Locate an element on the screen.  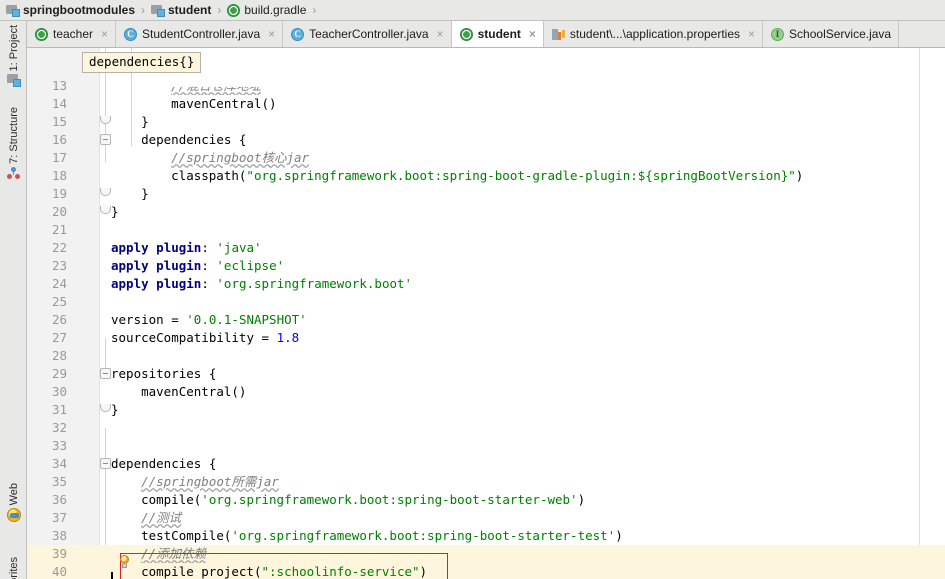
code-line: 30 mavenCentral() is located at coordinates (486, 392).